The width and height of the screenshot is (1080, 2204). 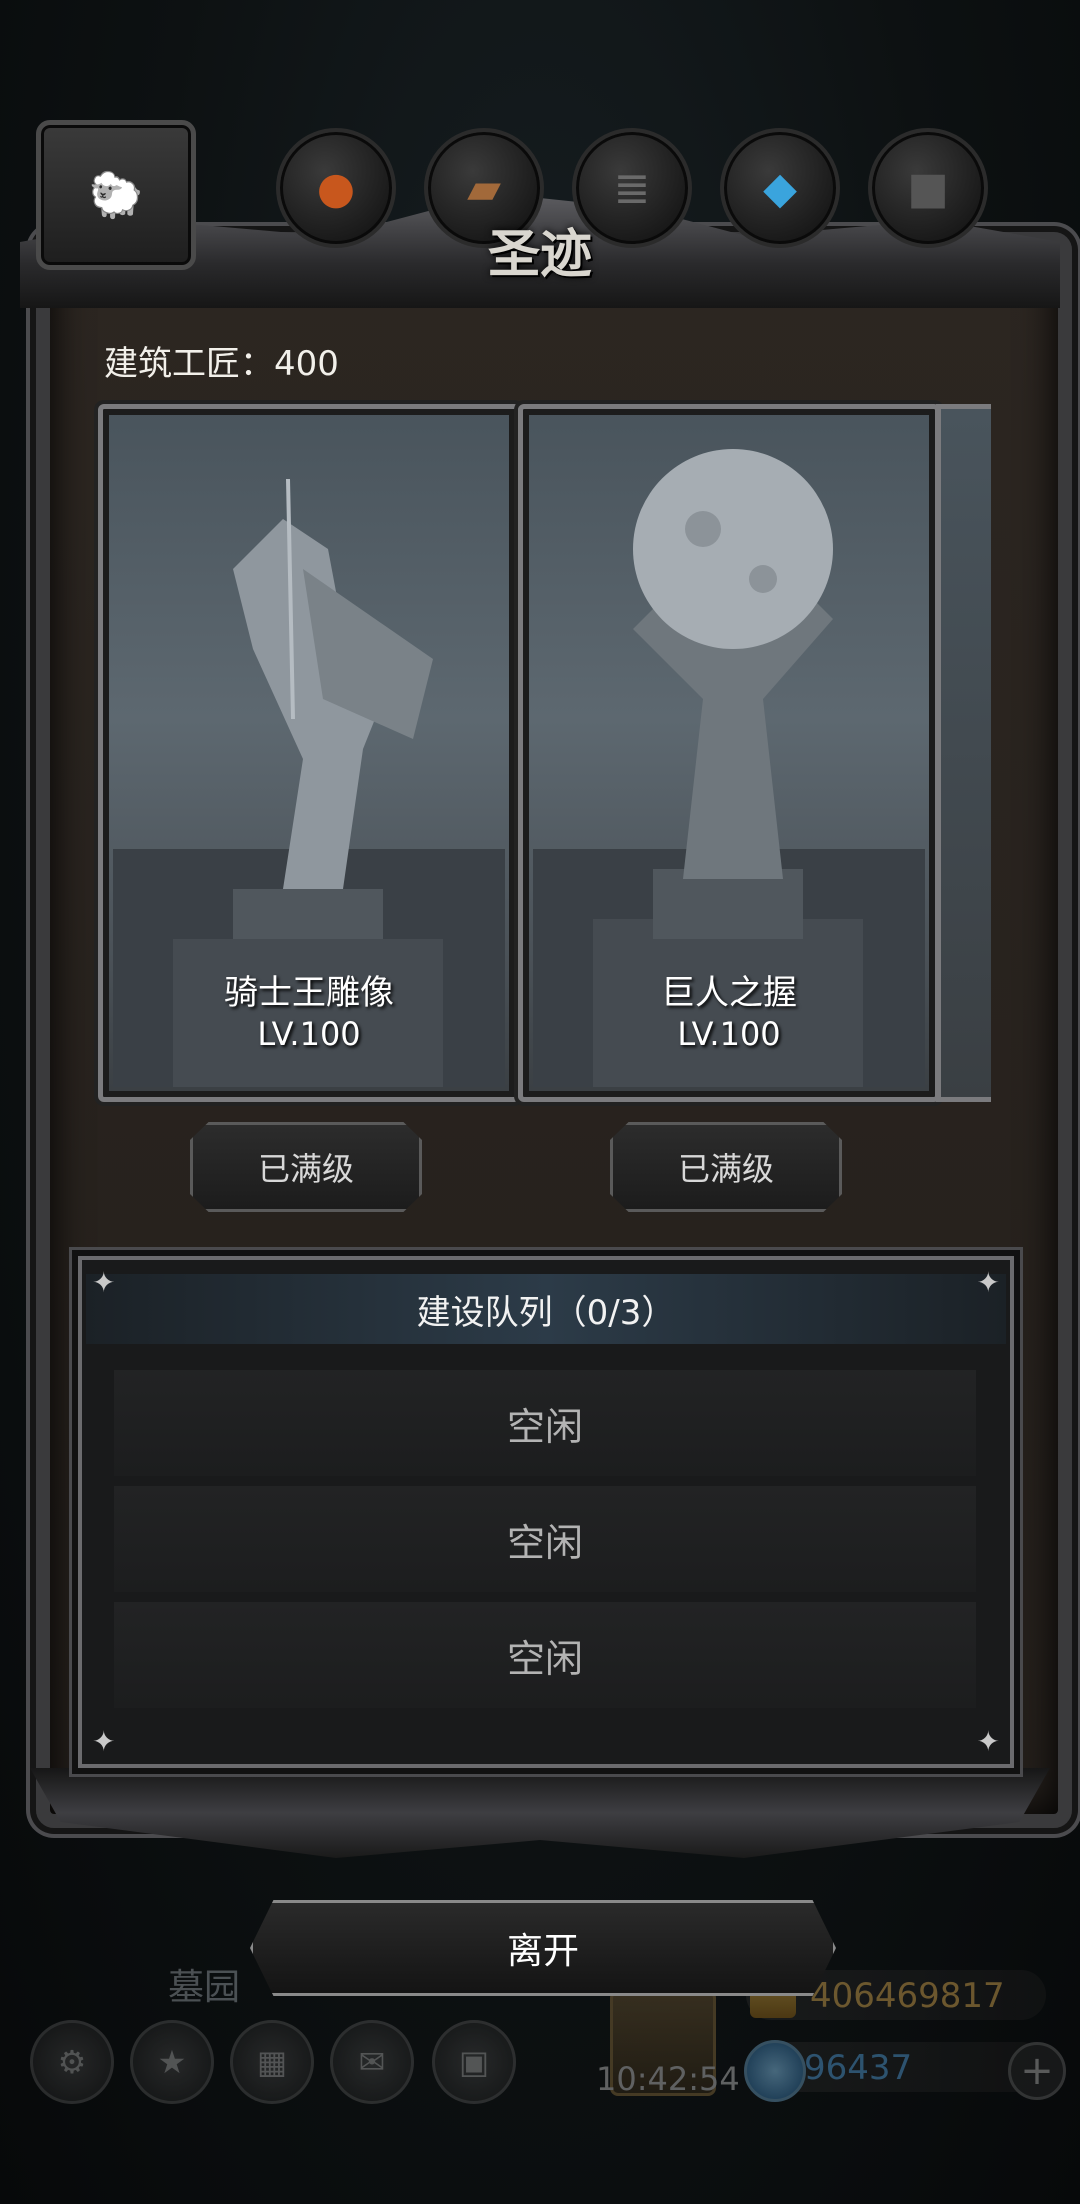 What do you see at coordinates (272, 2062) in the screenshot?
I see `map-icon: ▦` at bounding box center [272, 2062].